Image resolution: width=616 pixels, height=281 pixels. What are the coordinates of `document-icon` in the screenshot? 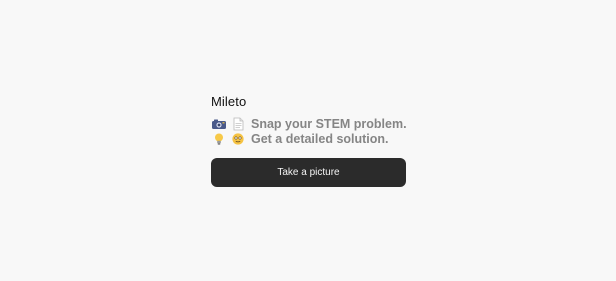 It's located at (238, 124).